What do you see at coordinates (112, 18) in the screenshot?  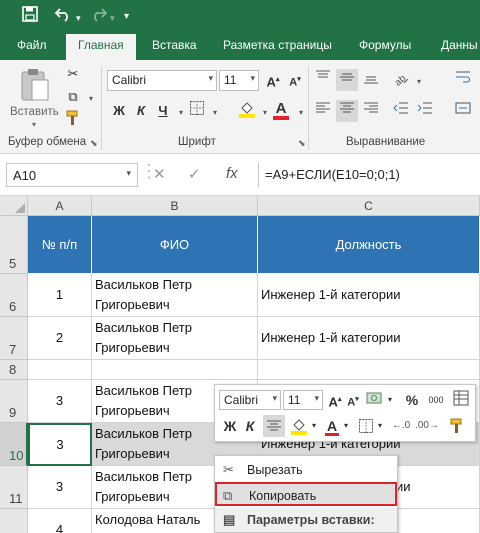 I see `redo-dropdown-icon: ▾` at bounding box center [112, 18].